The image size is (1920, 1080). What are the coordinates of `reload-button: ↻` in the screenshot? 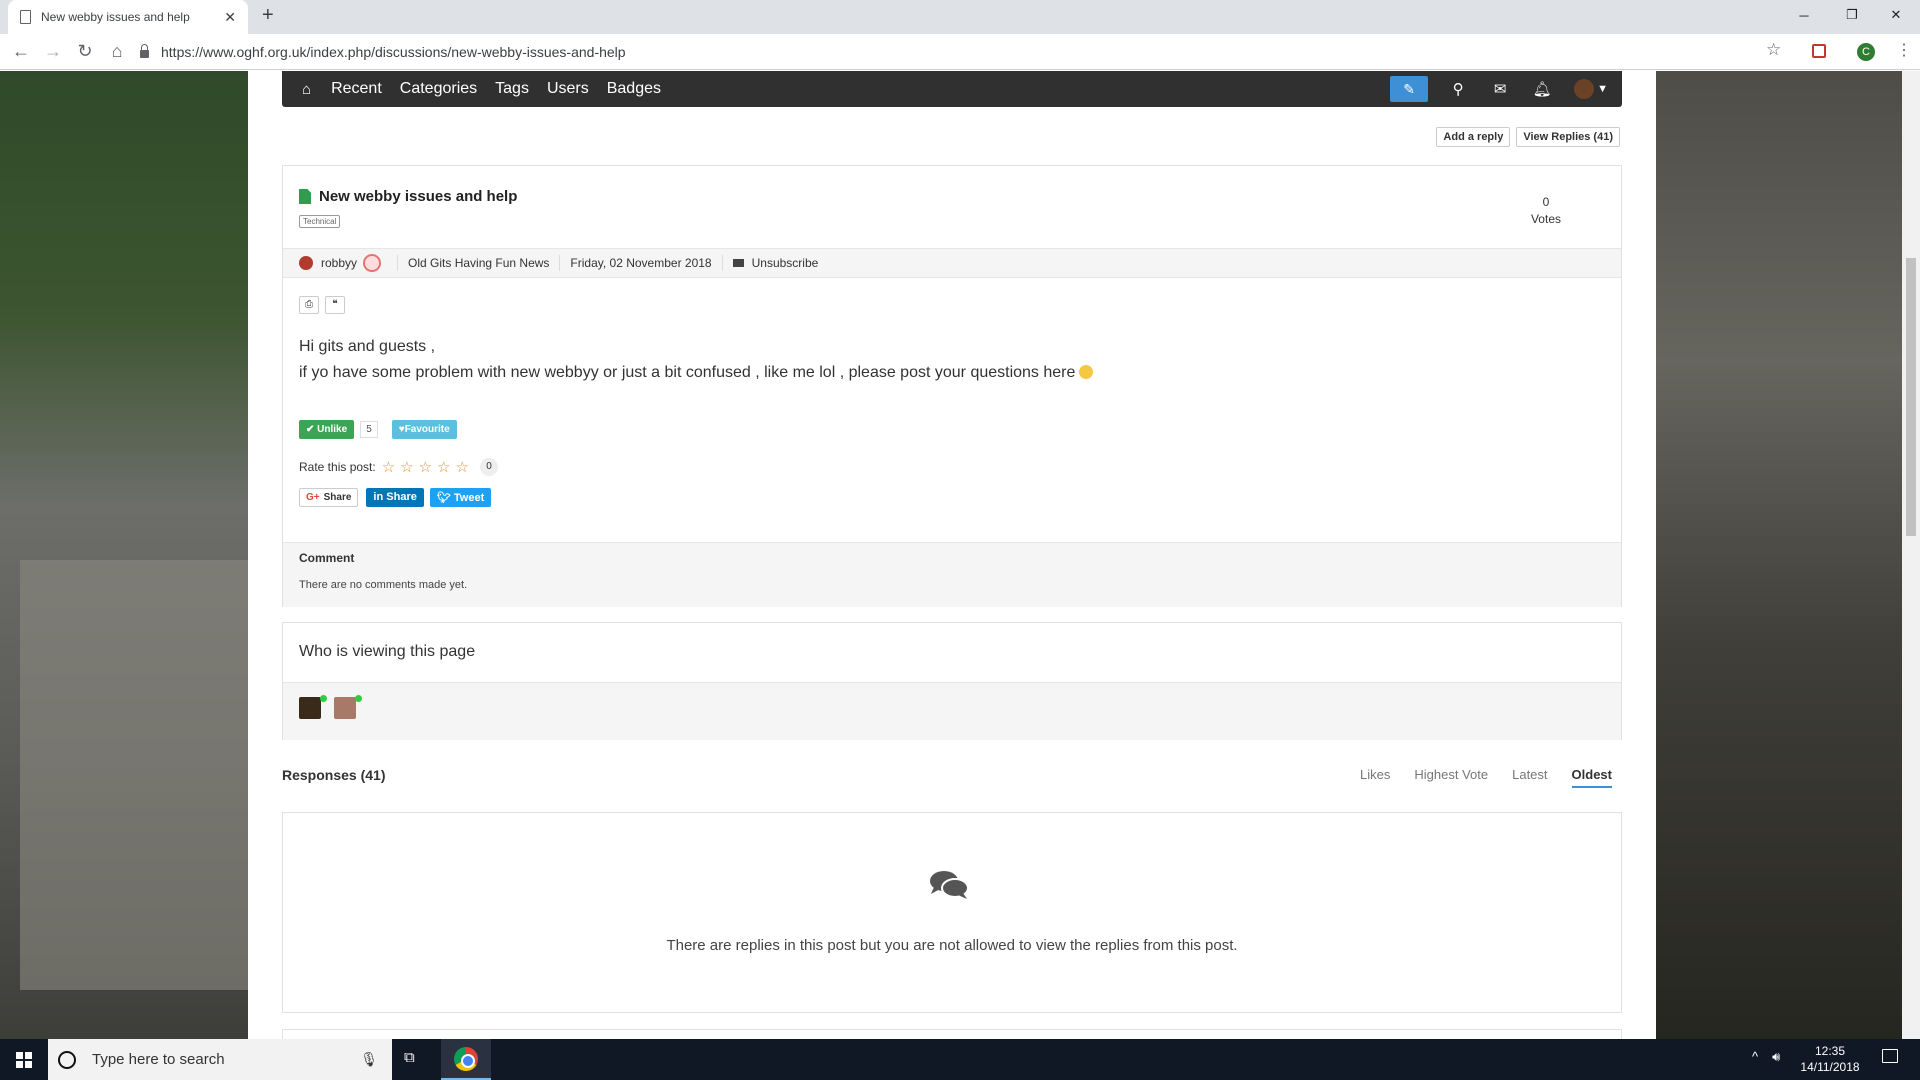 It's located at (85, 51).